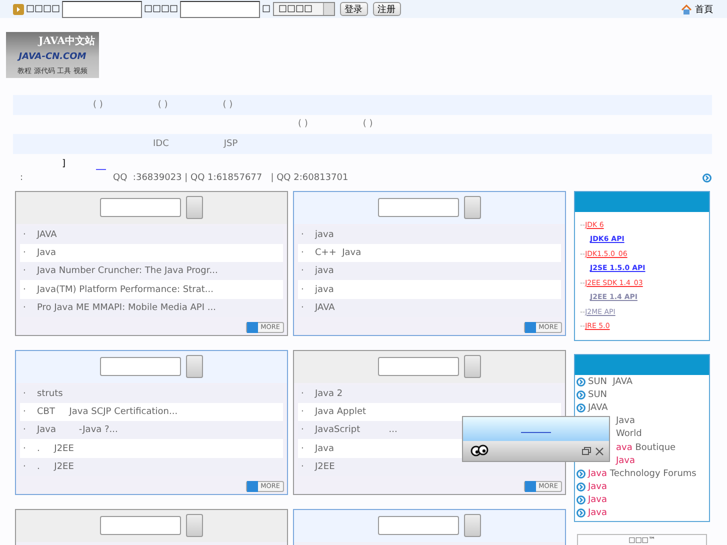 The image size is (727, 545). Describe the element at coordinates (329, 393) in the screenshot. I see `news-link: Java 2` at that location.